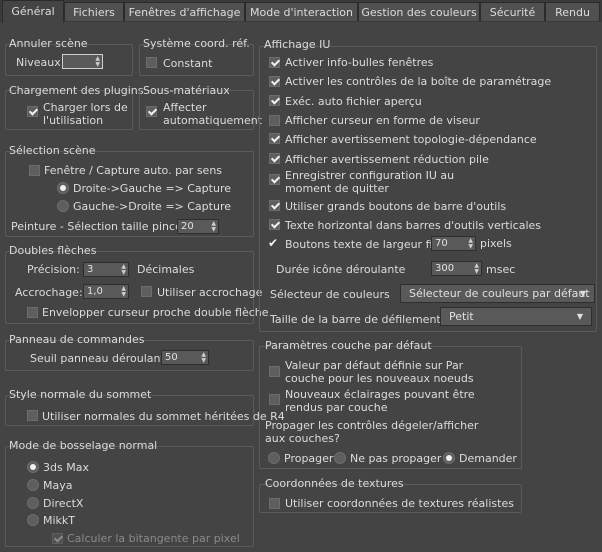  I want to click on style-normale-title: Style normale du sommet, so click(80, 394).